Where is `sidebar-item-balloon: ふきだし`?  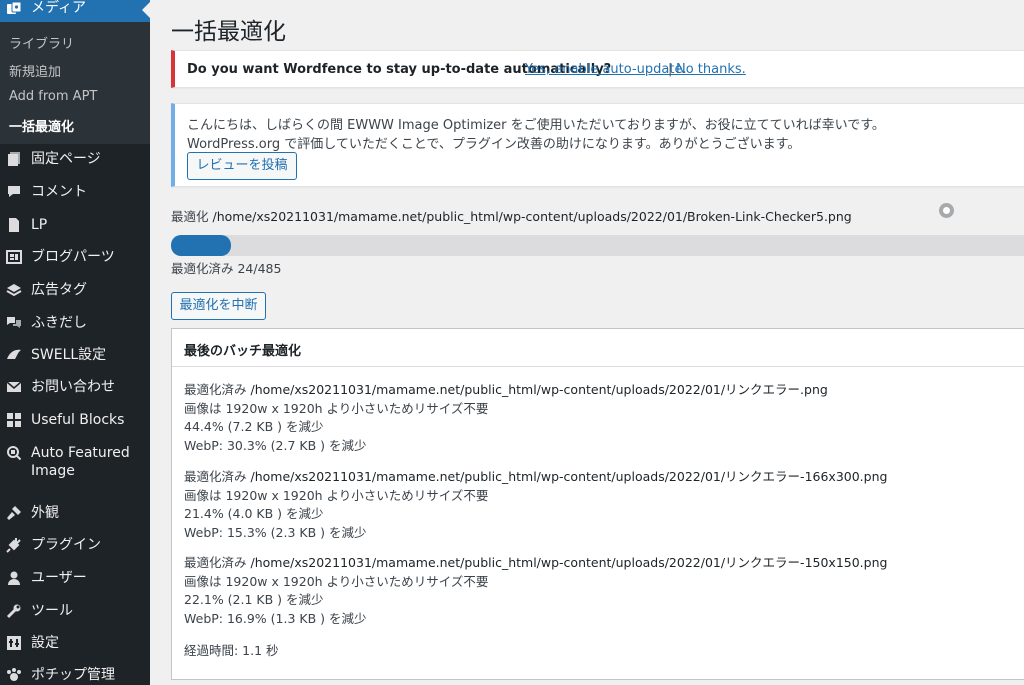 sidebar-item-balloon: ふきだし is located at coordinates (75, 324).